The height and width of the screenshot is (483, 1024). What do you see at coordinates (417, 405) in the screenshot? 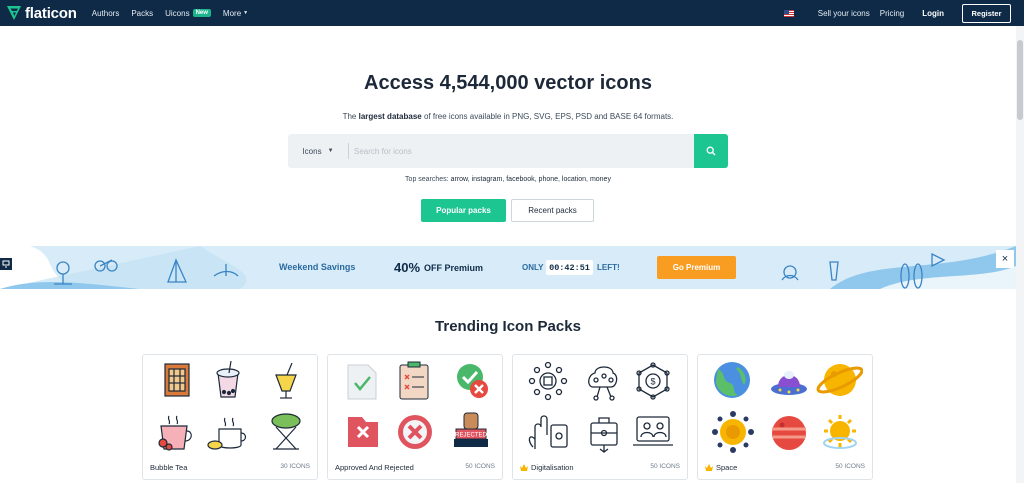
I see `approved-rejected-pack-icons: REJECTED` at bounding box center [417, 405].